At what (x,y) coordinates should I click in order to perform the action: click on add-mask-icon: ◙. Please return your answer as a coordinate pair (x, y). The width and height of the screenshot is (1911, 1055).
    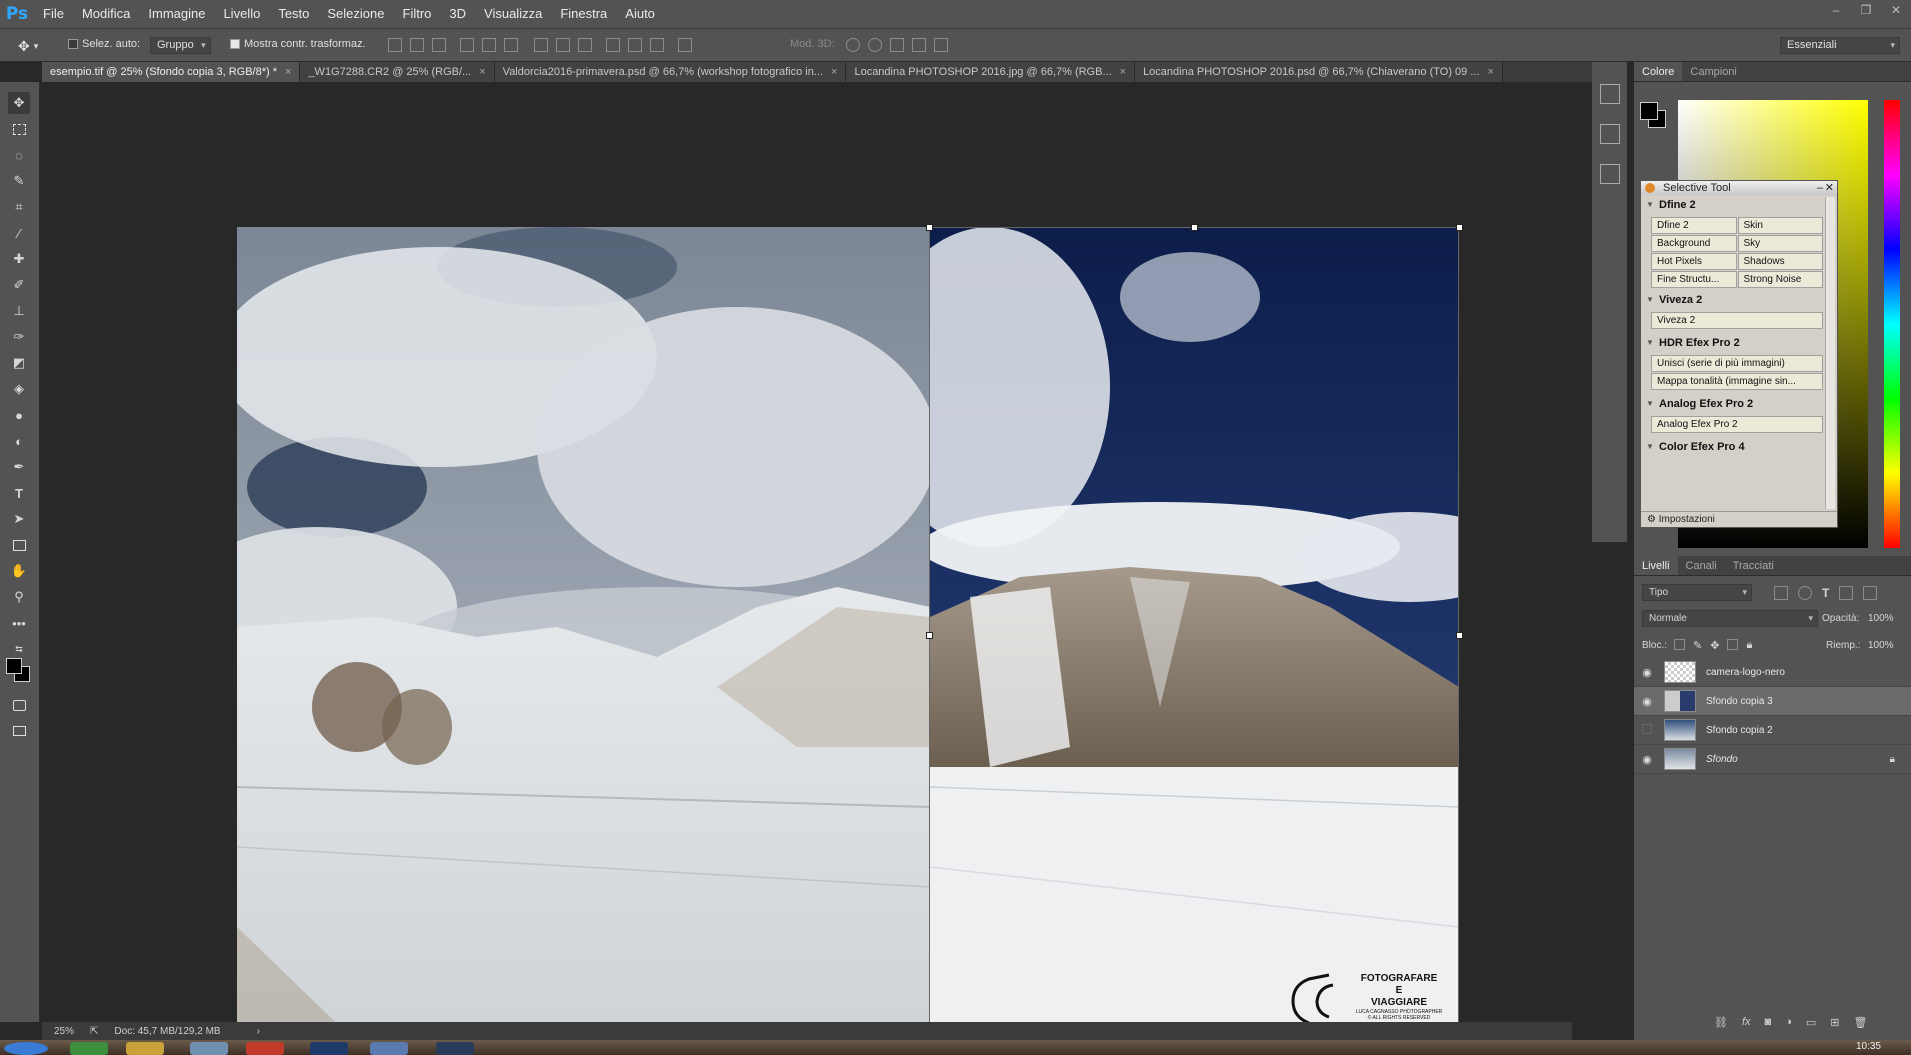
    Looking at the image, I should click on (1768, 1022).